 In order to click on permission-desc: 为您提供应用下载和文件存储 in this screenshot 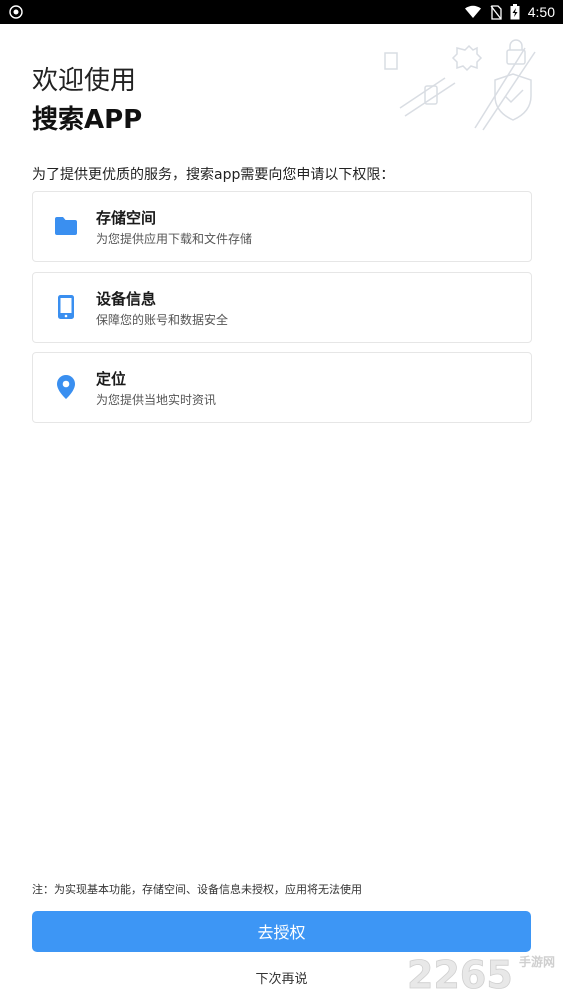, I will do `click(174, 239)`.